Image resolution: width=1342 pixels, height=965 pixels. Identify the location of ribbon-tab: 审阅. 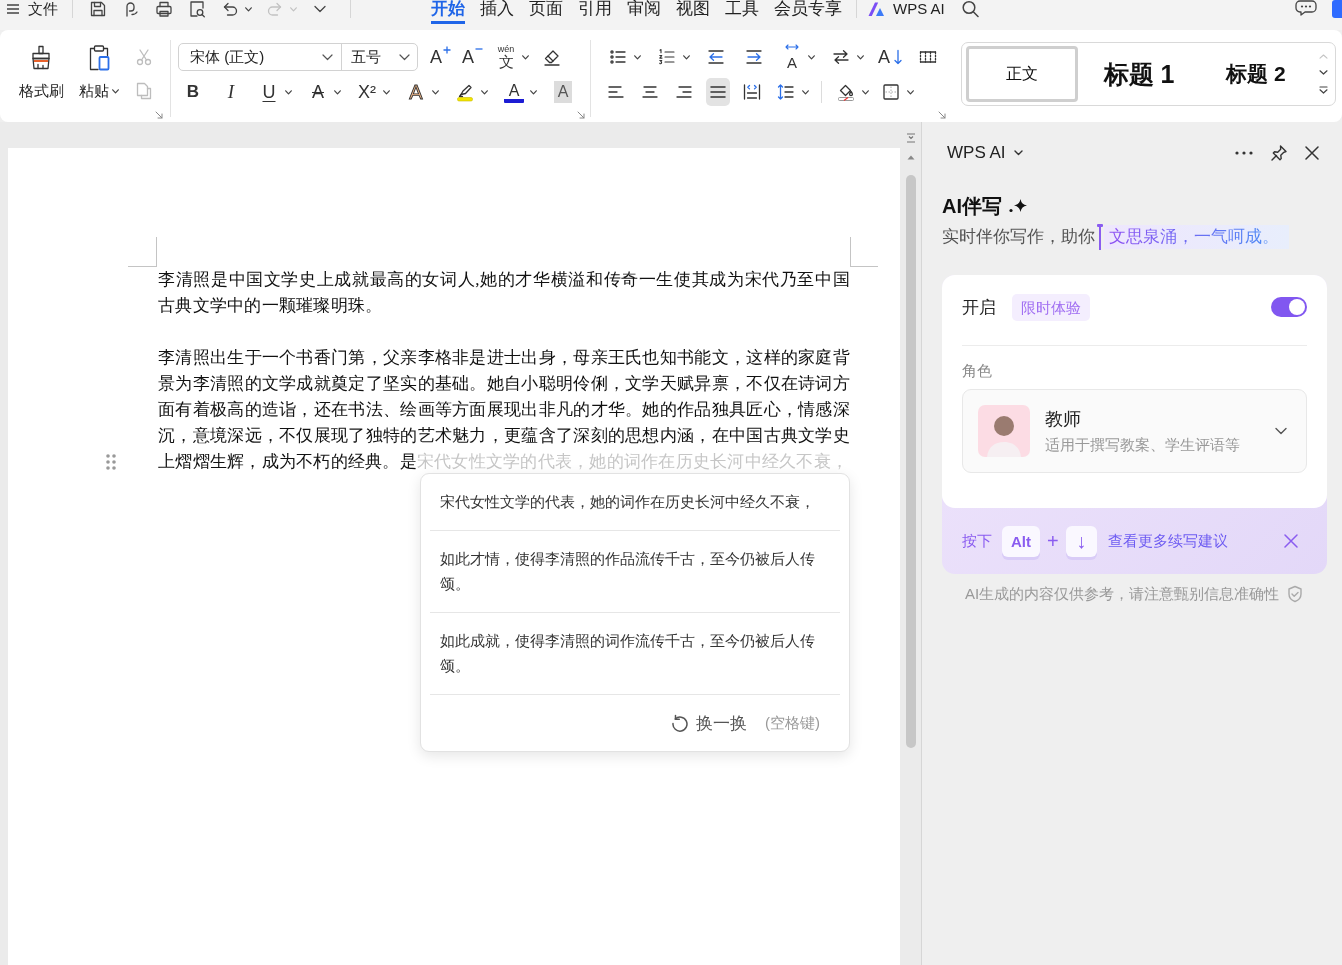
(644, 12).